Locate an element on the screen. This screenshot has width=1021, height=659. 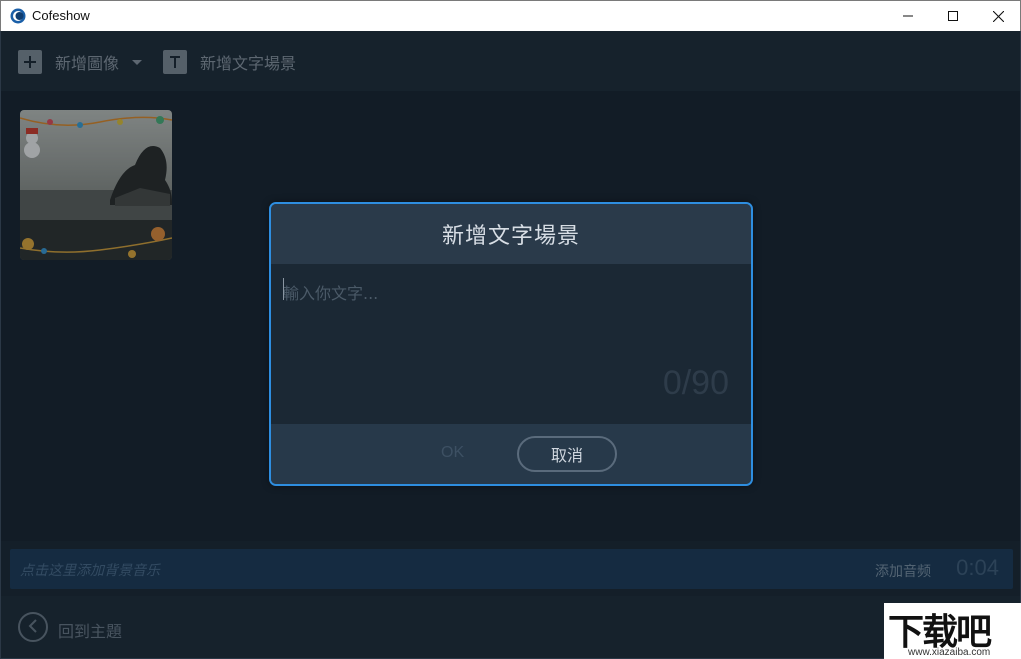
window-title: Cofeshow is located at coordinates (61, 15).